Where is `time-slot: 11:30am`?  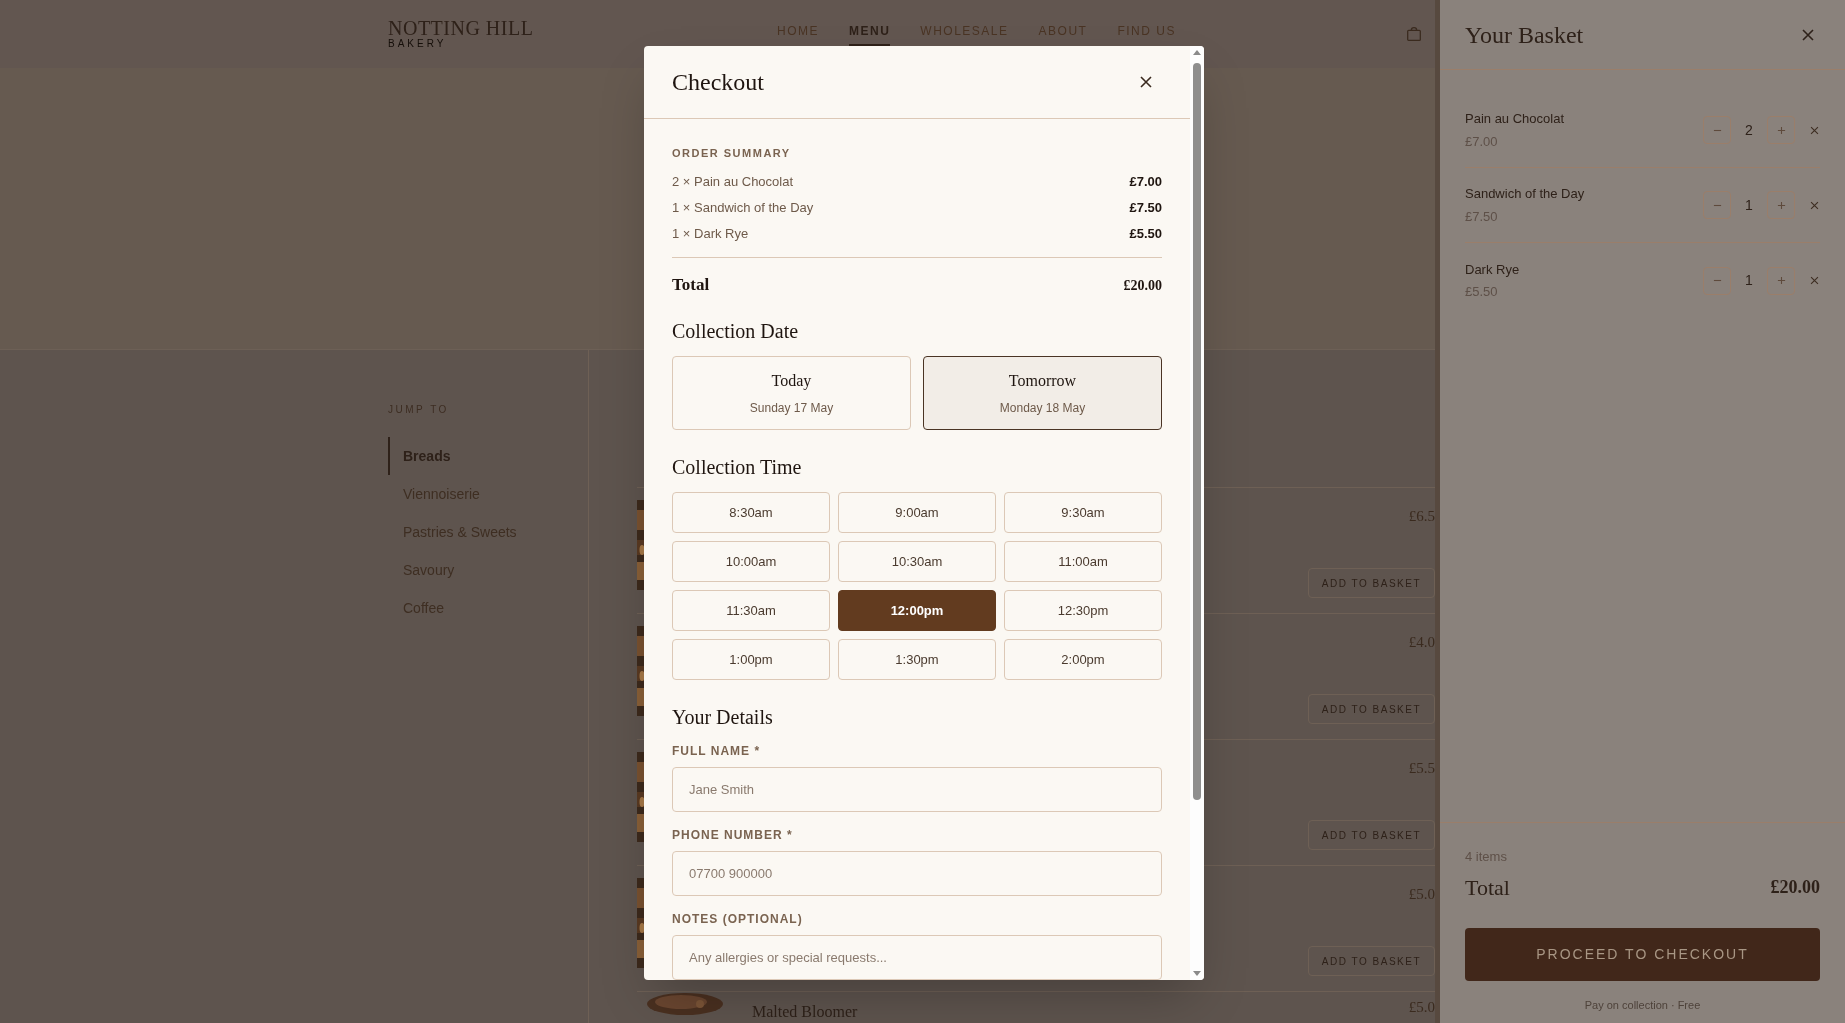
time-slot: 11:30am is located at coordinates (751, 610).